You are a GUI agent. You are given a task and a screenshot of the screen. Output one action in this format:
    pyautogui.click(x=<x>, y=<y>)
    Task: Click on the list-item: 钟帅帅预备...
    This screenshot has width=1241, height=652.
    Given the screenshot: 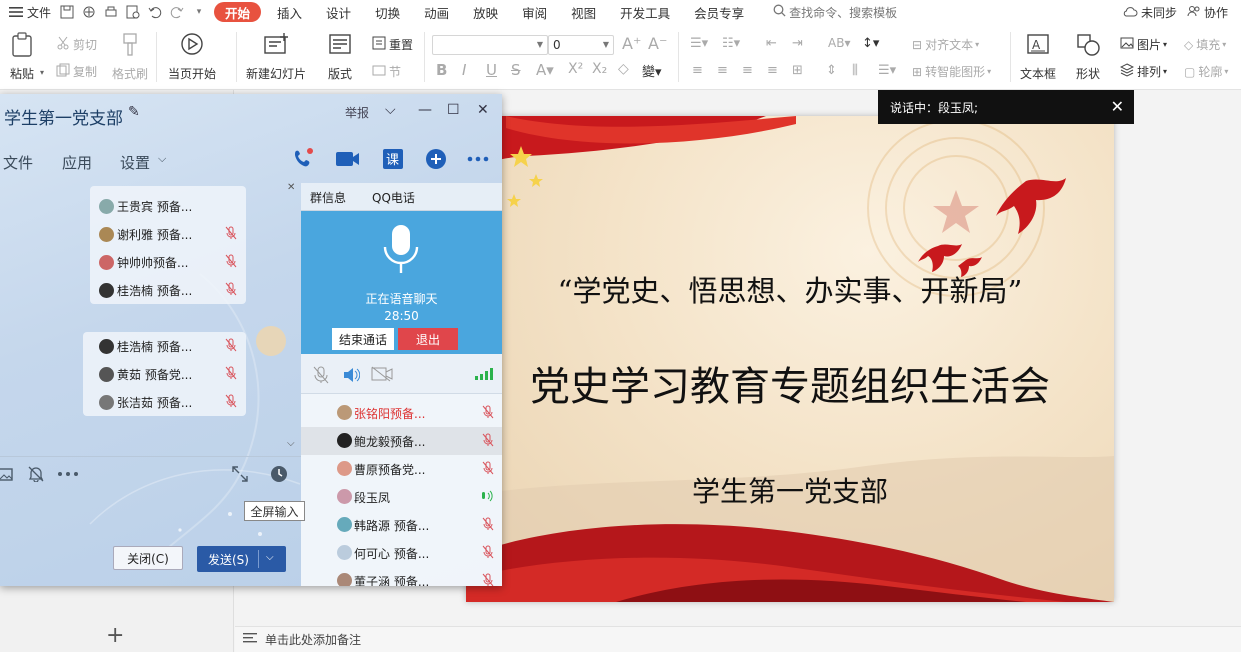 What is the action you would take?
    pyautogui.click(x=172, y=262)
    